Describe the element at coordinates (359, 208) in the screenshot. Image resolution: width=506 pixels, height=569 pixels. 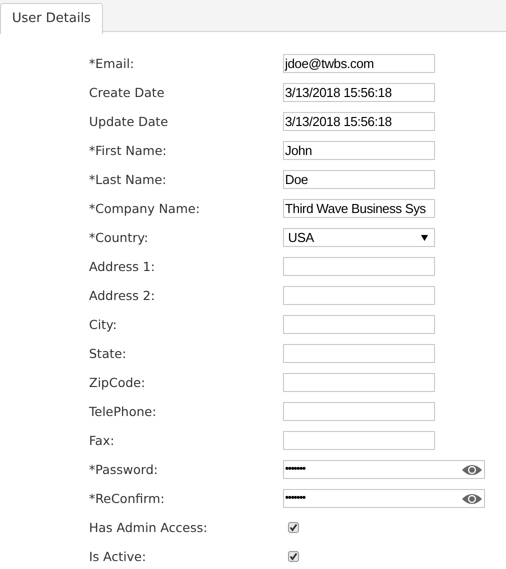
I see `text-field: Third Wave Business Sys` at that location.